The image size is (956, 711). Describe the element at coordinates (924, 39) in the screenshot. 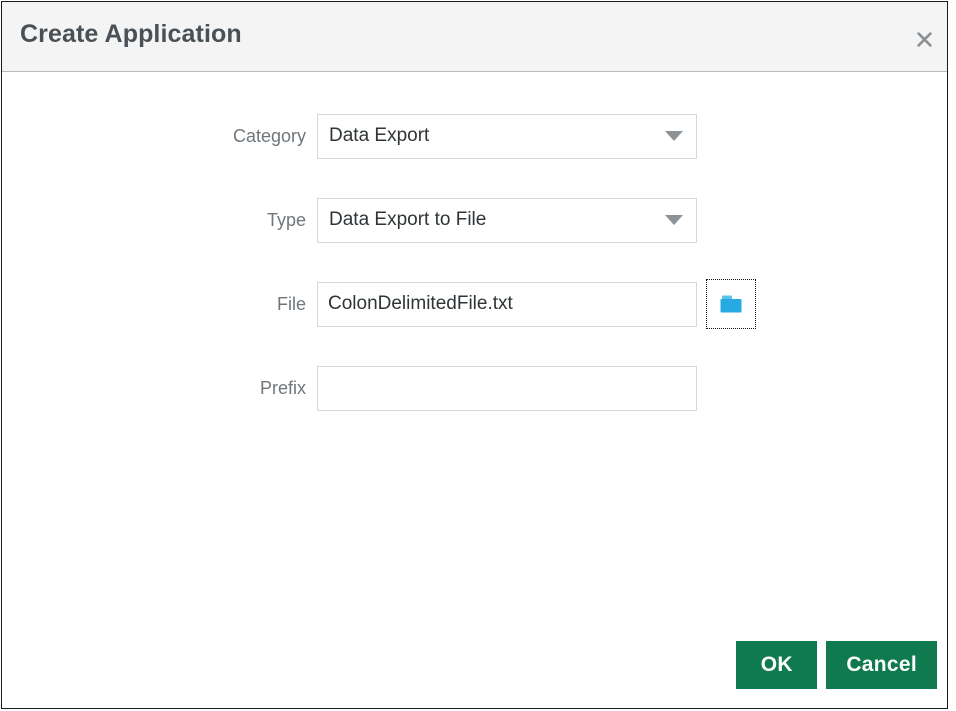

I see `close-icon` at that location.